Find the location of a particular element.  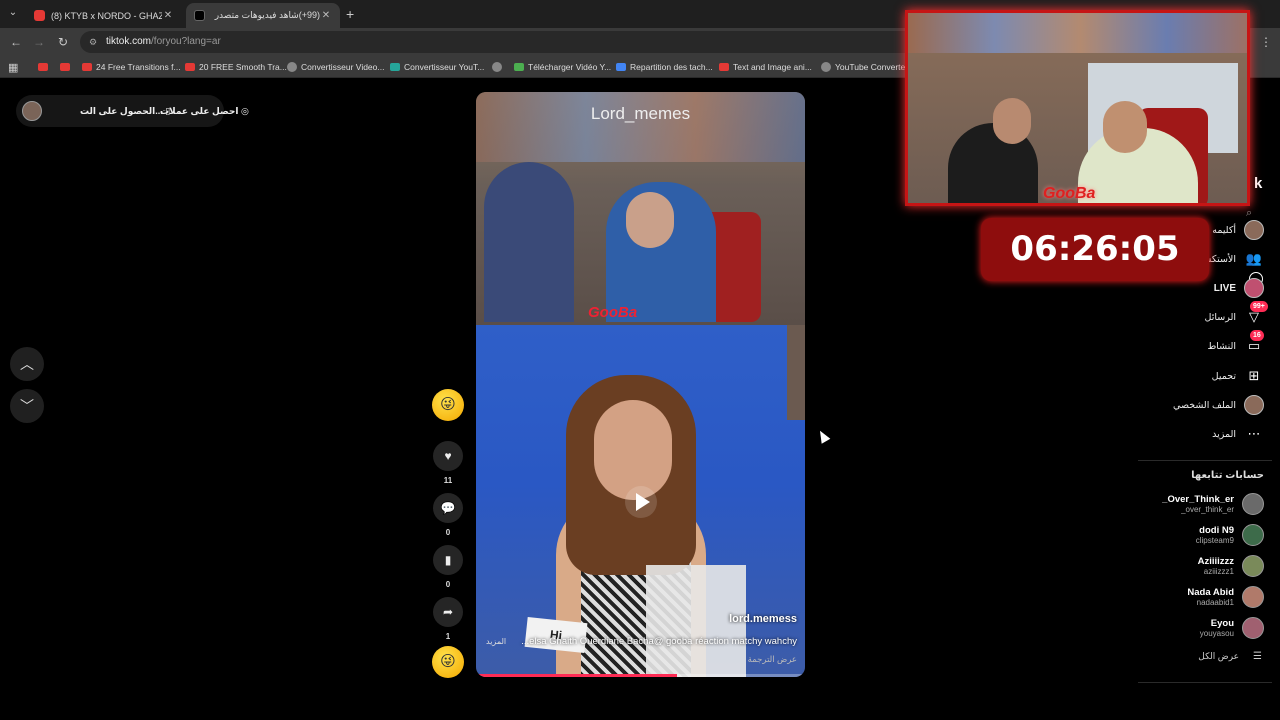

bookmark-item: YouTube Converter is located at coordinates (864, 67).